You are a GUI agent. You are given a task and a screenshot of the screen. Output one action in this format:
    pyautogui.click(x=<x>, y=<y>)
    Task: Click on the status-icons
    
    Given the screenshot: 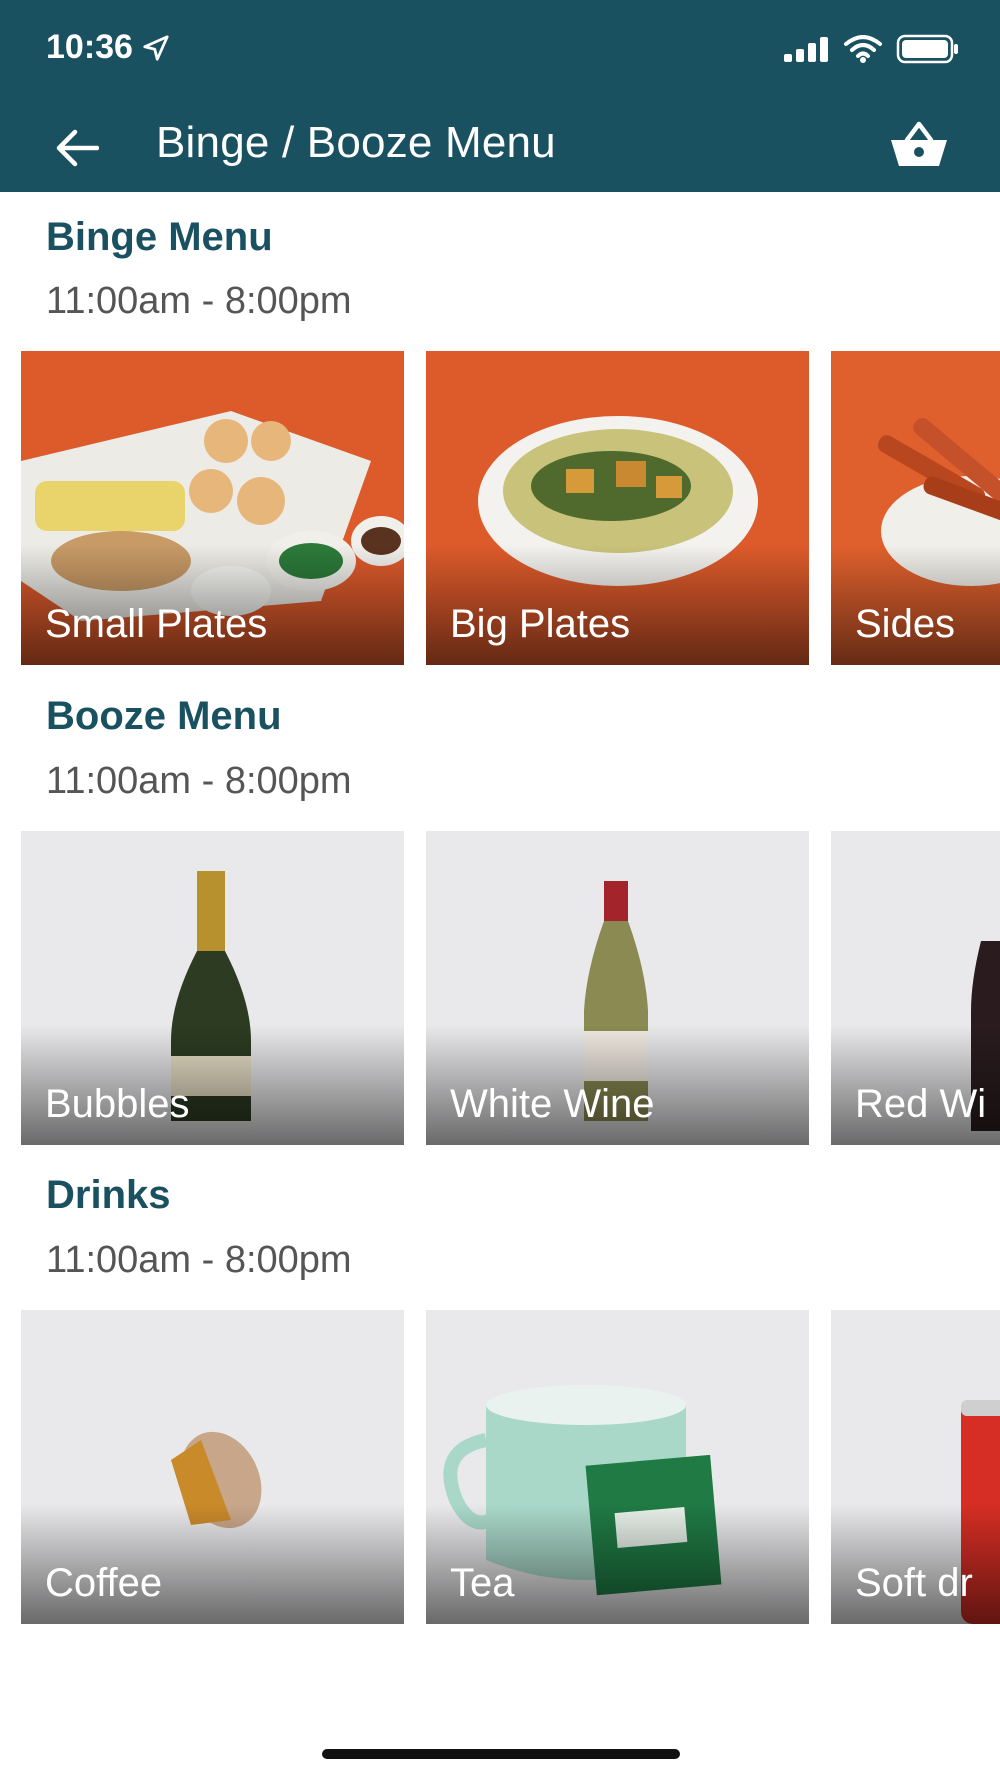 What is the action you would take?
    pyautogui.click(x=872, y=49)
    